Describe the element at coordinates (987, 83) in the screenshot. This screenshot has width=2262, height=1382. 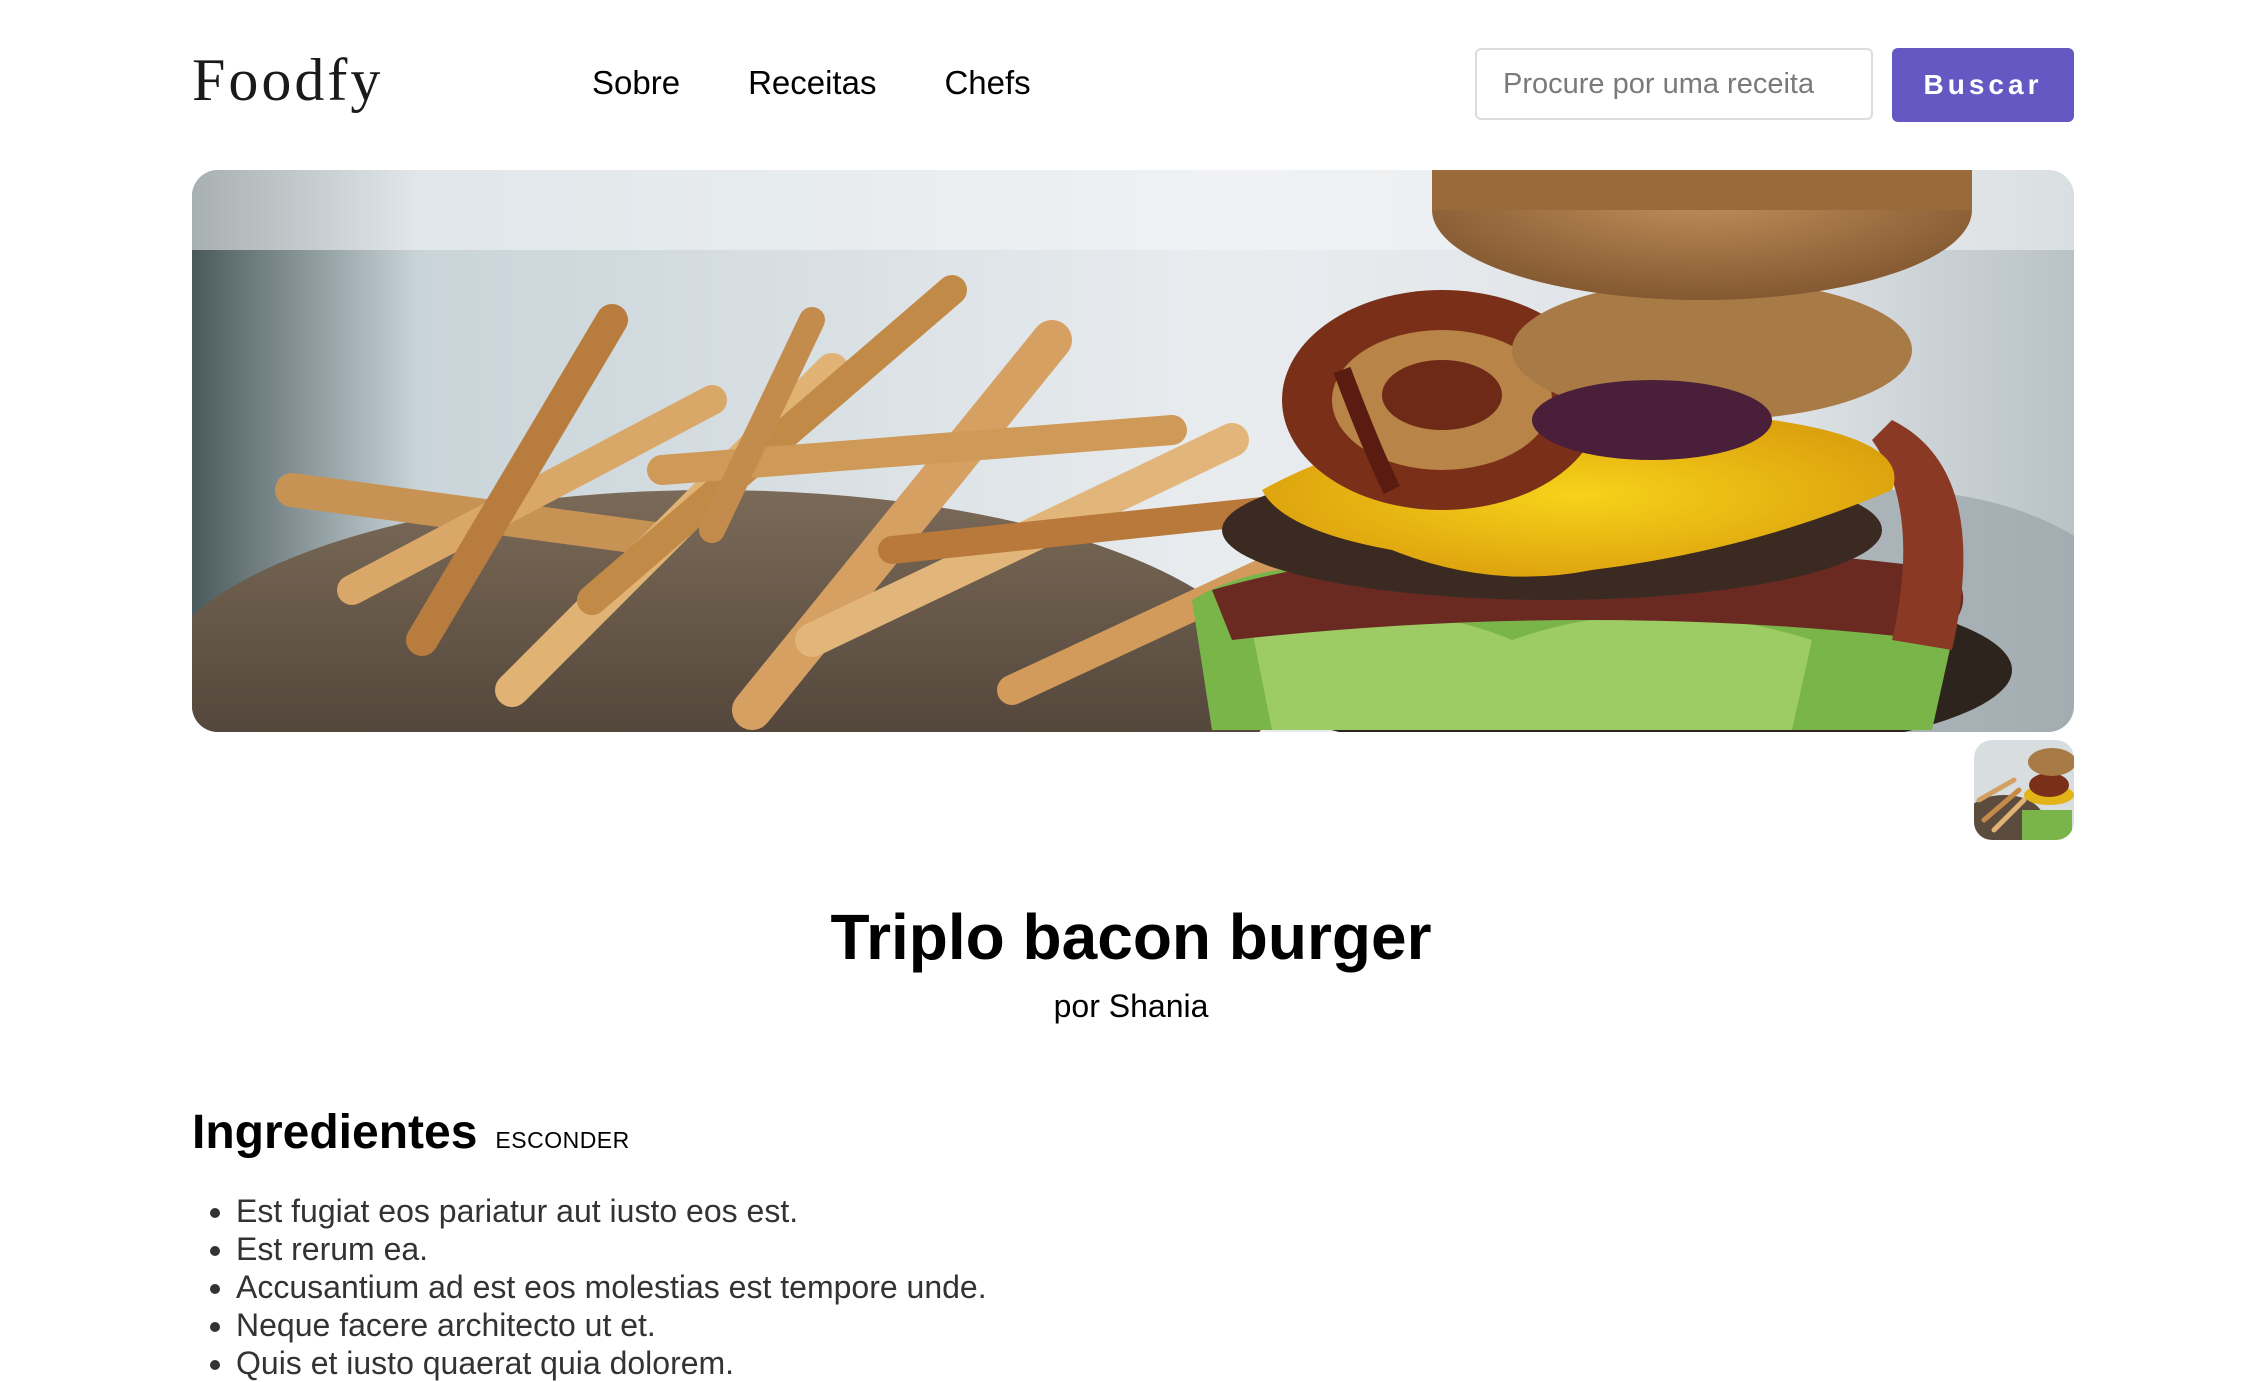
I see `nav-link-chefs: Chefs` at that location.